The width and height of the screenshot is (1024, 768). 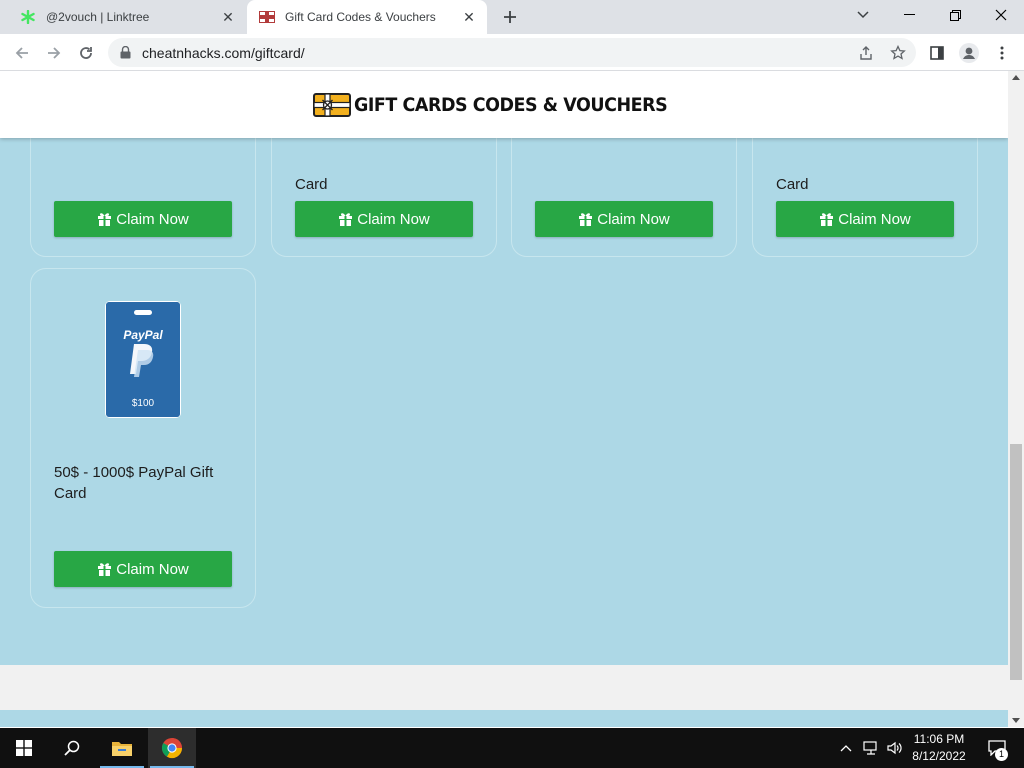 I want to click on address-bar: cheatnhacks.com/giftcard/, so click(x=512, y=52).